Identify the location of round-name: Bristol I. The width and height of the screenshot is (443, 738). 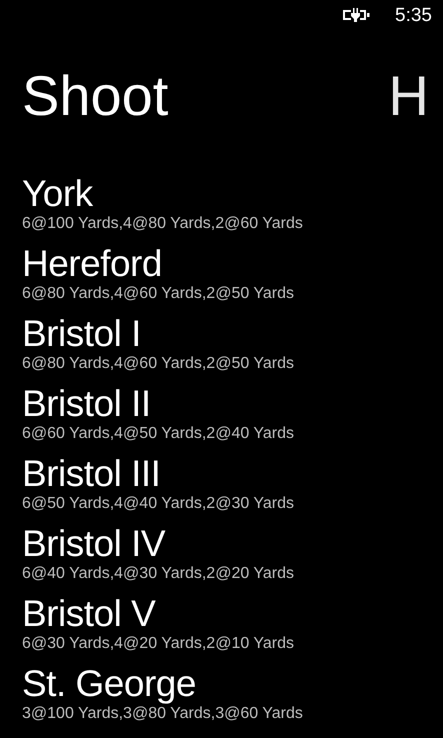
(81, 334).